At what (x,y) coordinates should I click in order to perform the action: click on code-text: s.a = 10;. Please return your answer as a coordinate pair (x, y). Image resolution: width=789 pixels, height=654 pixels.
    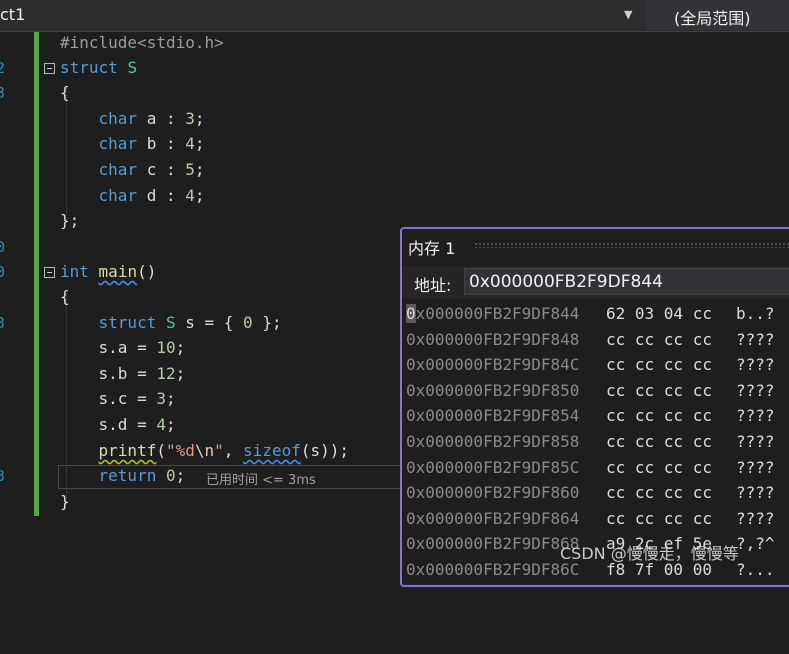
    Looking at the image, I should click on (123, 347).